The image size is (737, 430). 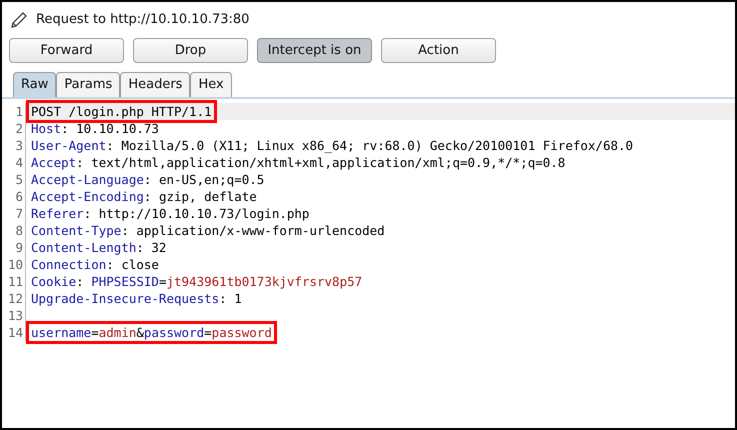 What do you see at coordinates (148, 179) in the screenshot?
I see `code-text: Accept-Language: en-US,en;q=0.5` at bounding box center [148, 179].